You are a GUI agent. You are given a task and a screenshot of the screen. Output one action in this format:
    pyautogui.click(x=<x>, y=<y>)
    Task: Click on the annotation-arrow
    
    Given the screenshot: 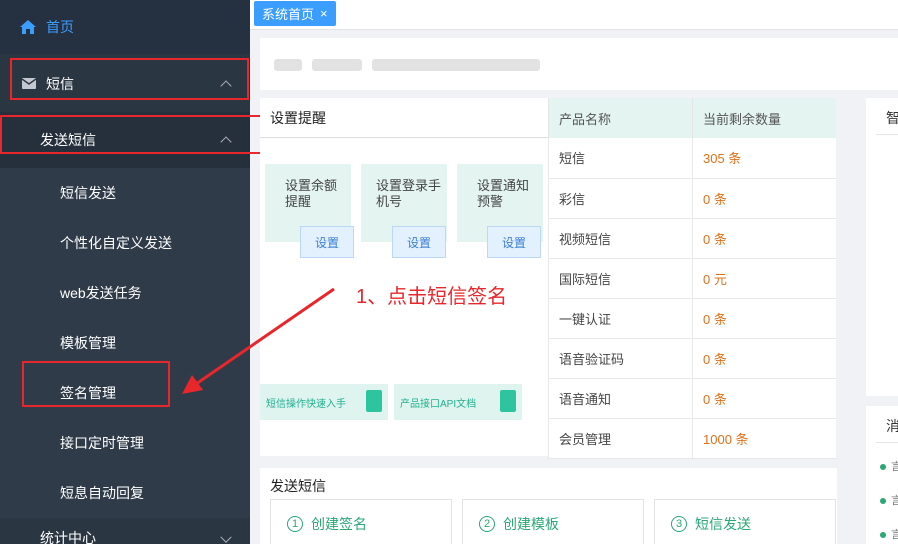 What is the action you would take?
    pyautogui.click(x=258, y=340)
    